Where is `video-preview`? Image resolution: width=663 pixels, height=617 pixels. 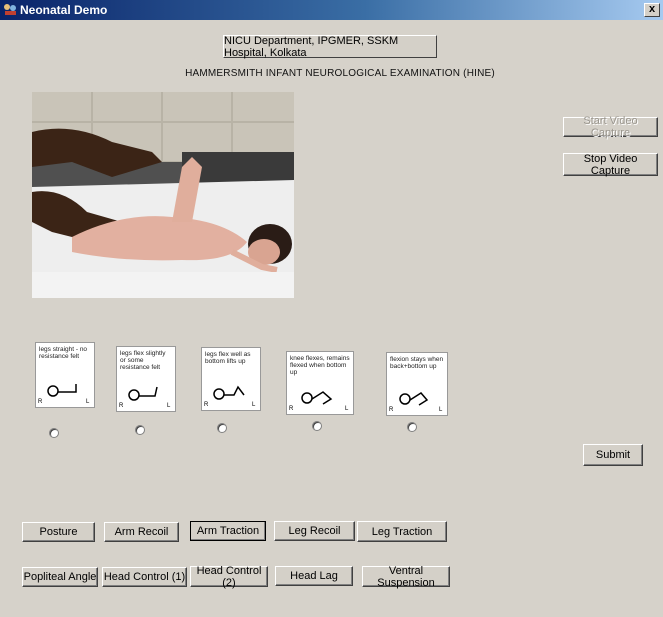
video-preview is located at coordinates (163, 195).